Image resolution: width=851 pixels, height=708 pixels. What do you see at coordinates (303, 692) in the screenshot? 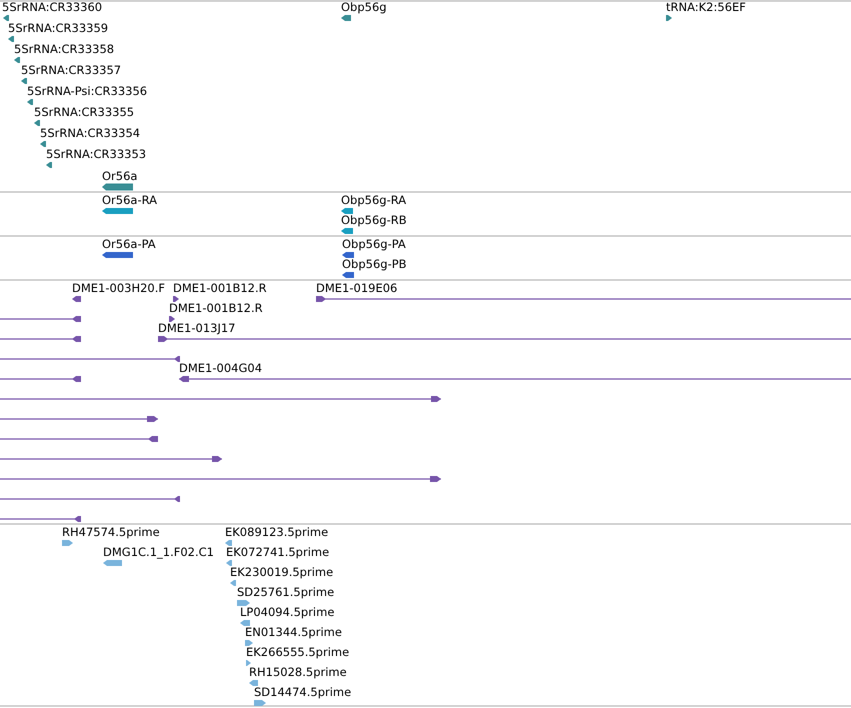
I see `feature-label: SD14474.5prime` at bounding box center [303, 692].